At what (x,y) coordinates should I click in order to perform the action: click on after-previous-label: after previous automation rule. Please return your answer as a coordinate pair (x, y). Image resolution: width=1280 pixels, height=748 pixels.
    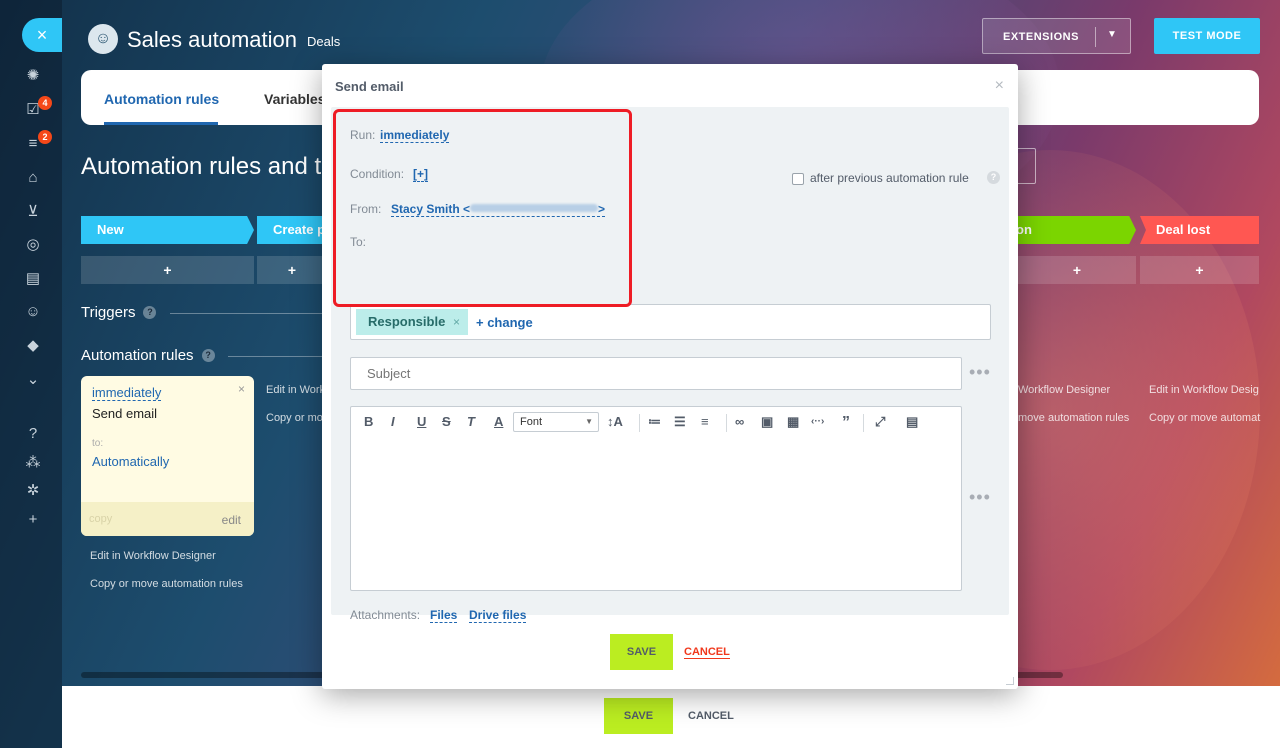
    Looking at the image, I should click on (889, 178).